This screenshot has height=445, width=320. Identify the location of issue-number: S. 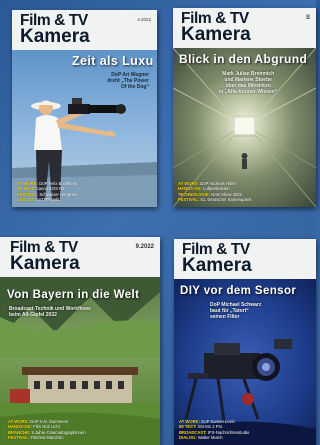
(308, 18).